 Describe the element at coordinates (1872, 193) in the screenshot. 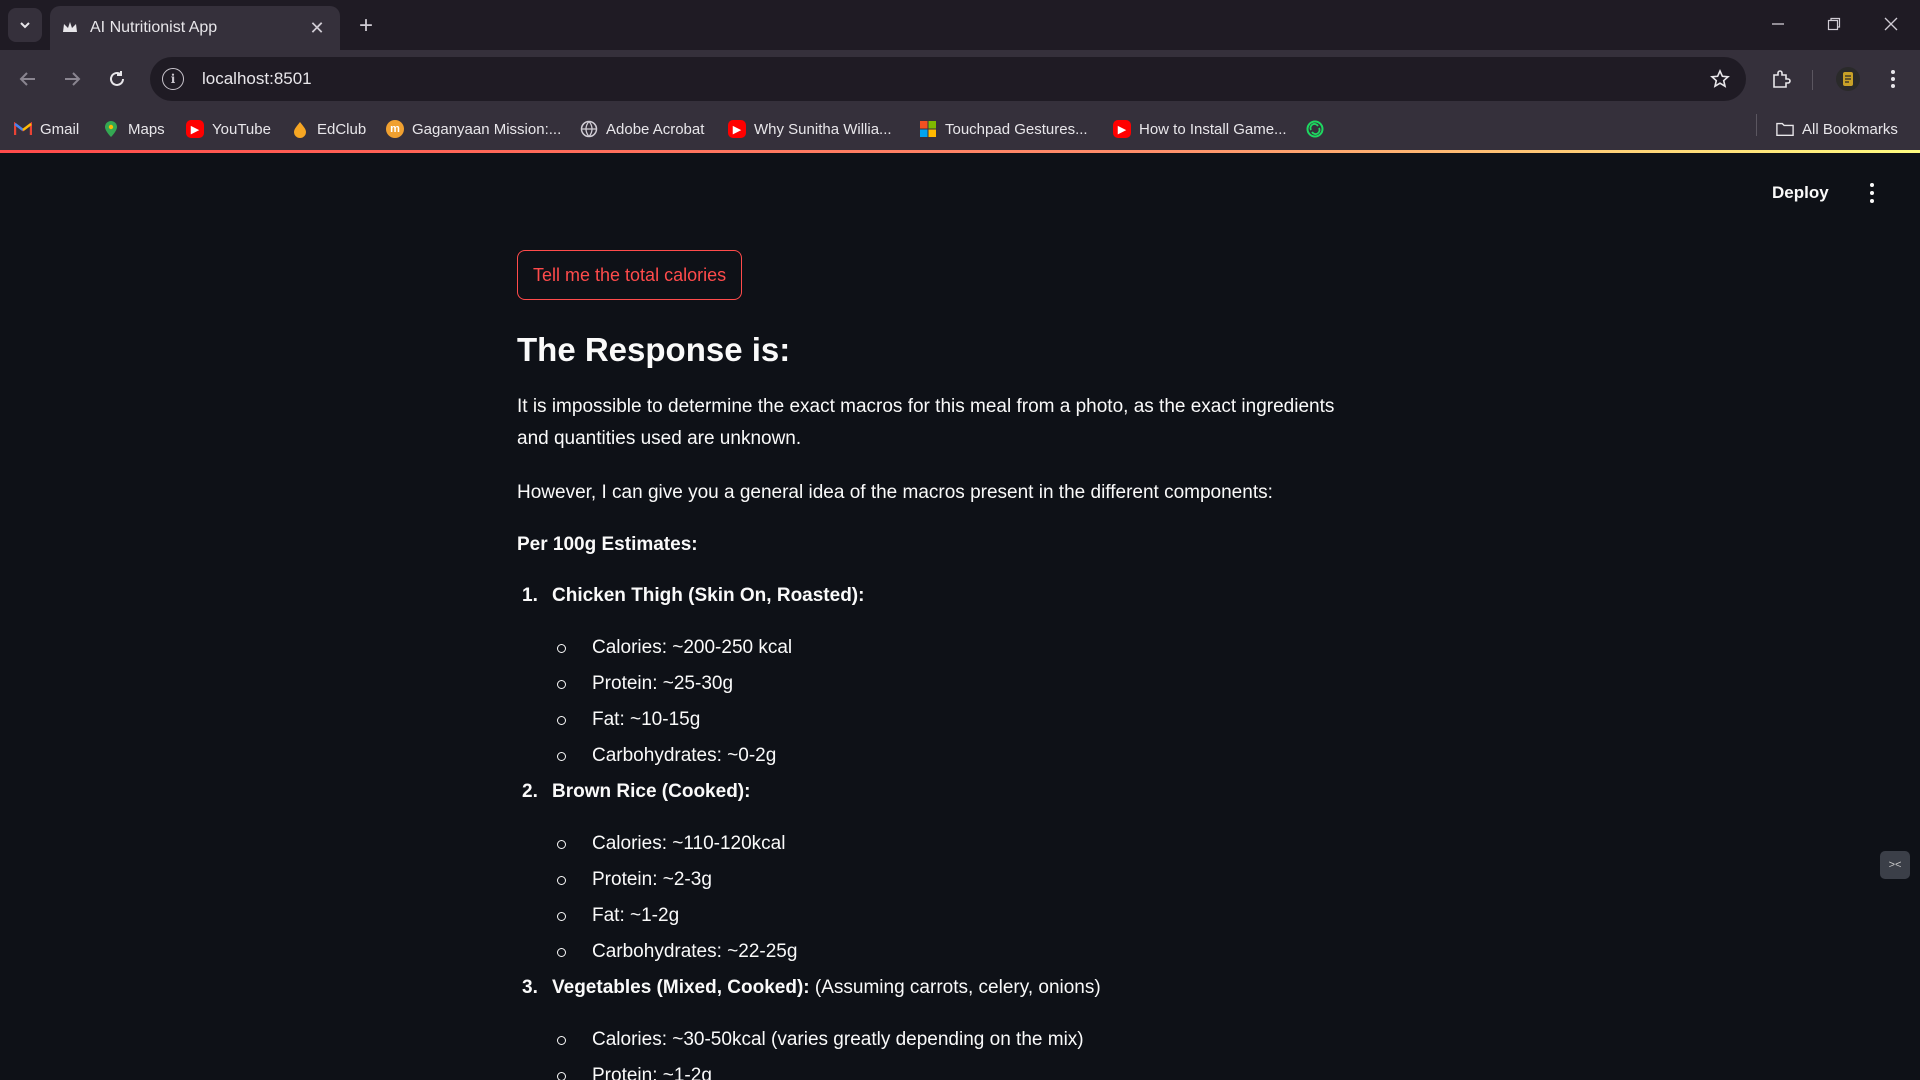

I see `app-menu-icon` at that location.